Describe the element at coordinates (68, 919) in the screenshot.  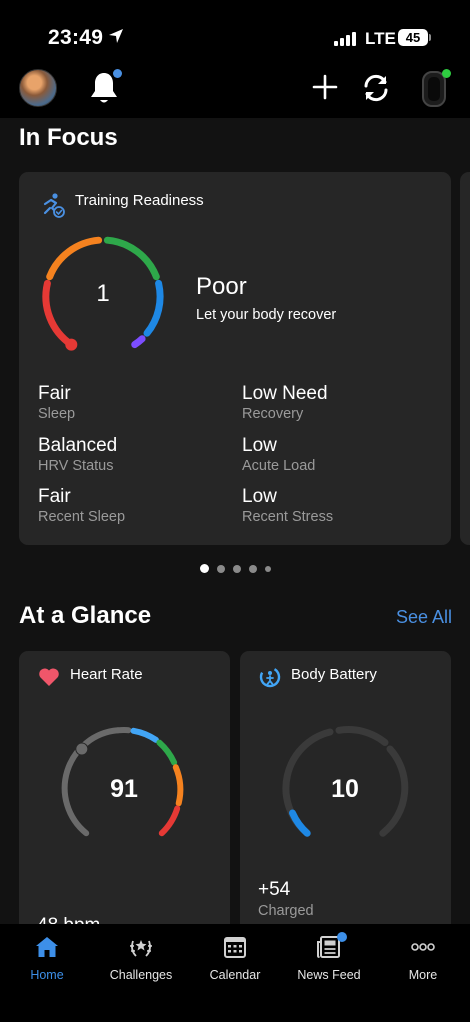
I see `resting-heart-rate: 48 bpm` at that location.